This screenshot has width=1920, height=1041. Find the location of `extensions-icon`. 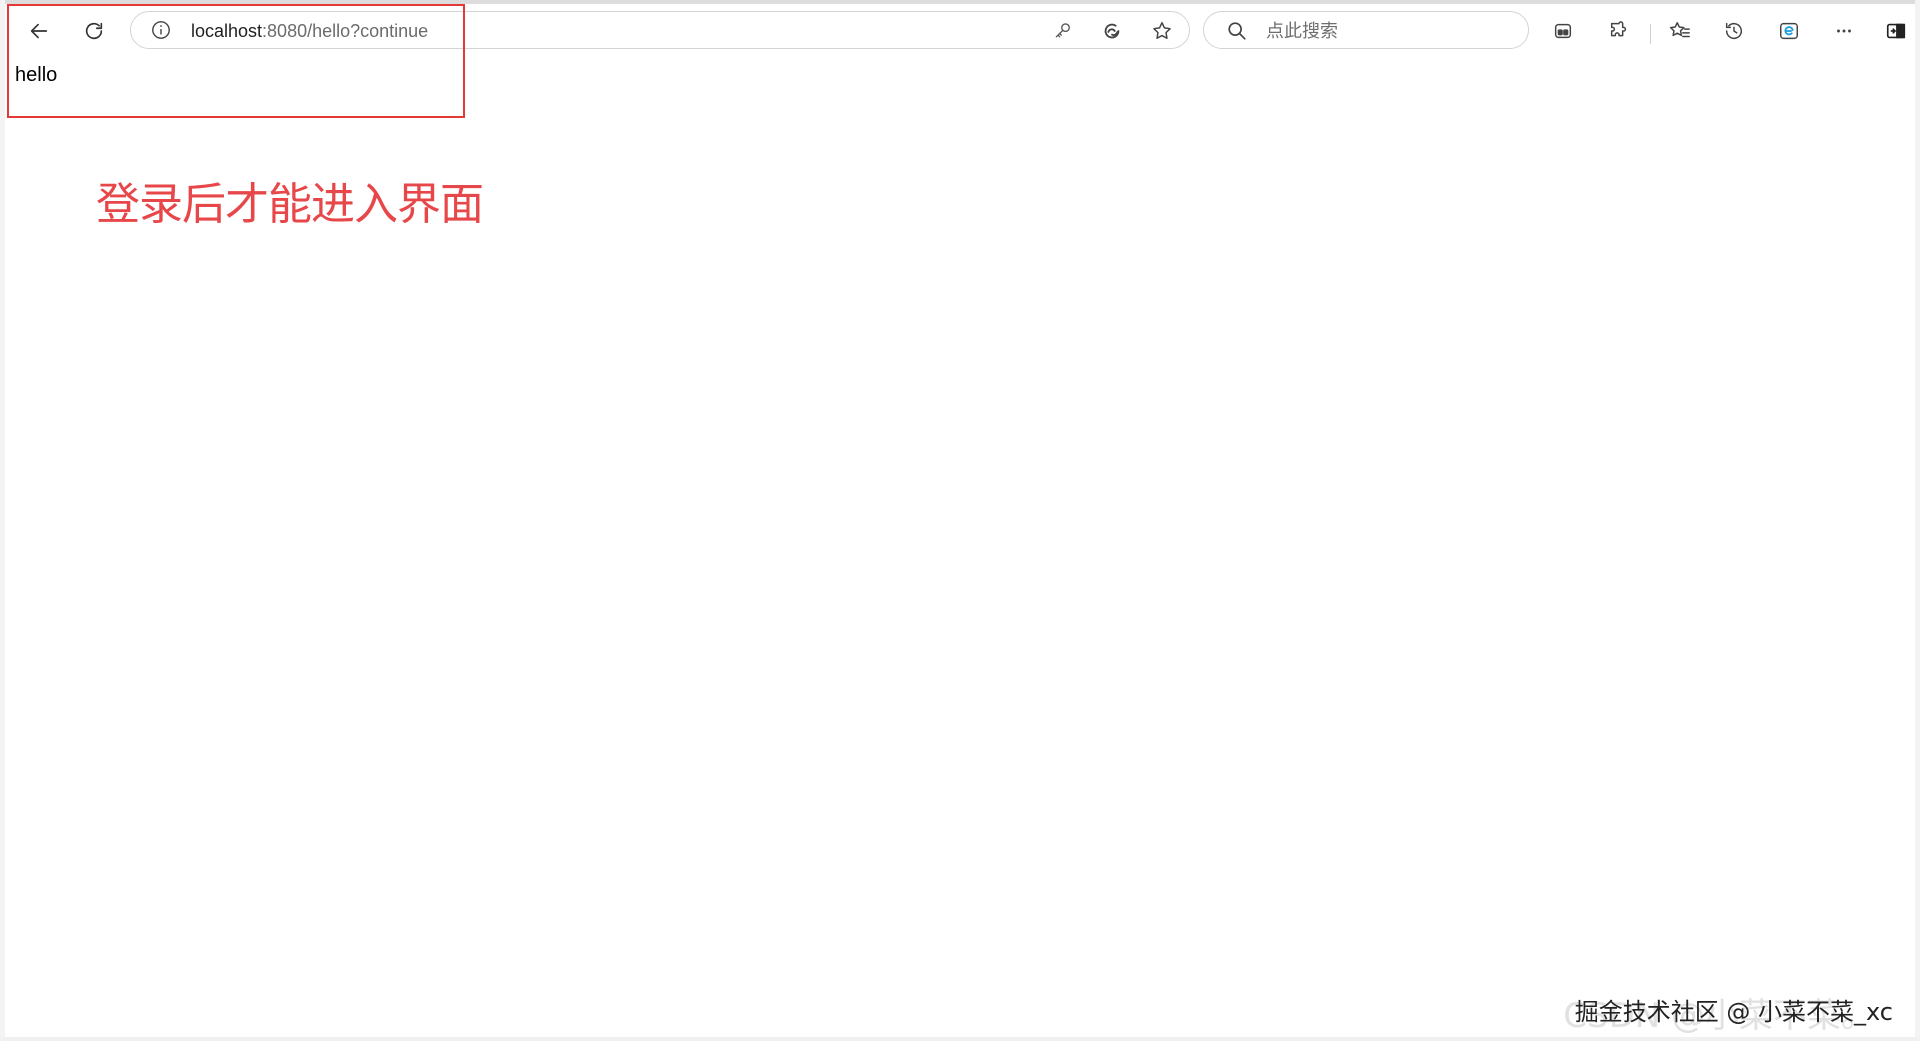

extensions-icon is located at coordinates (1618, 29).